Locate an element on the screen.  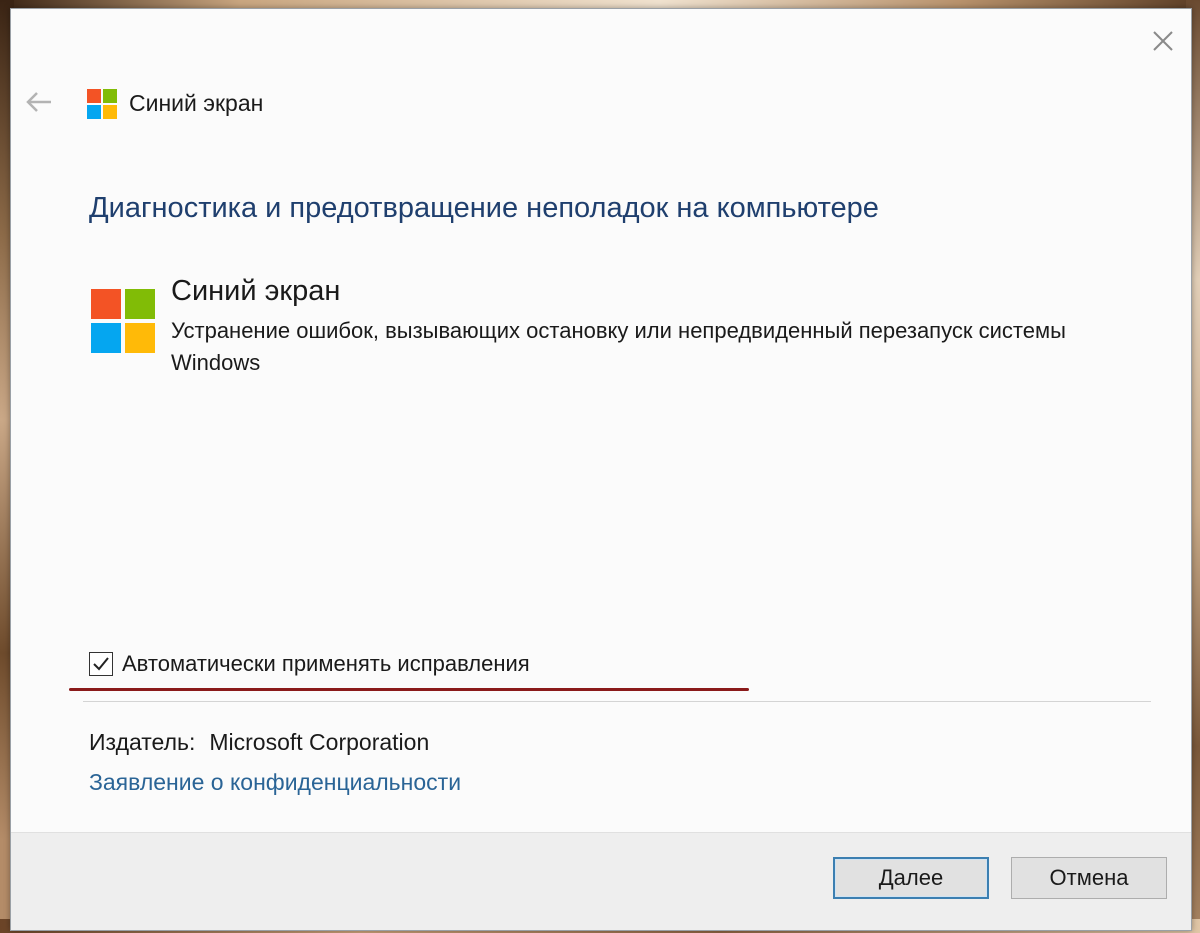
troubleshooter-title: Синий экран is located at coordinates (256, 291).